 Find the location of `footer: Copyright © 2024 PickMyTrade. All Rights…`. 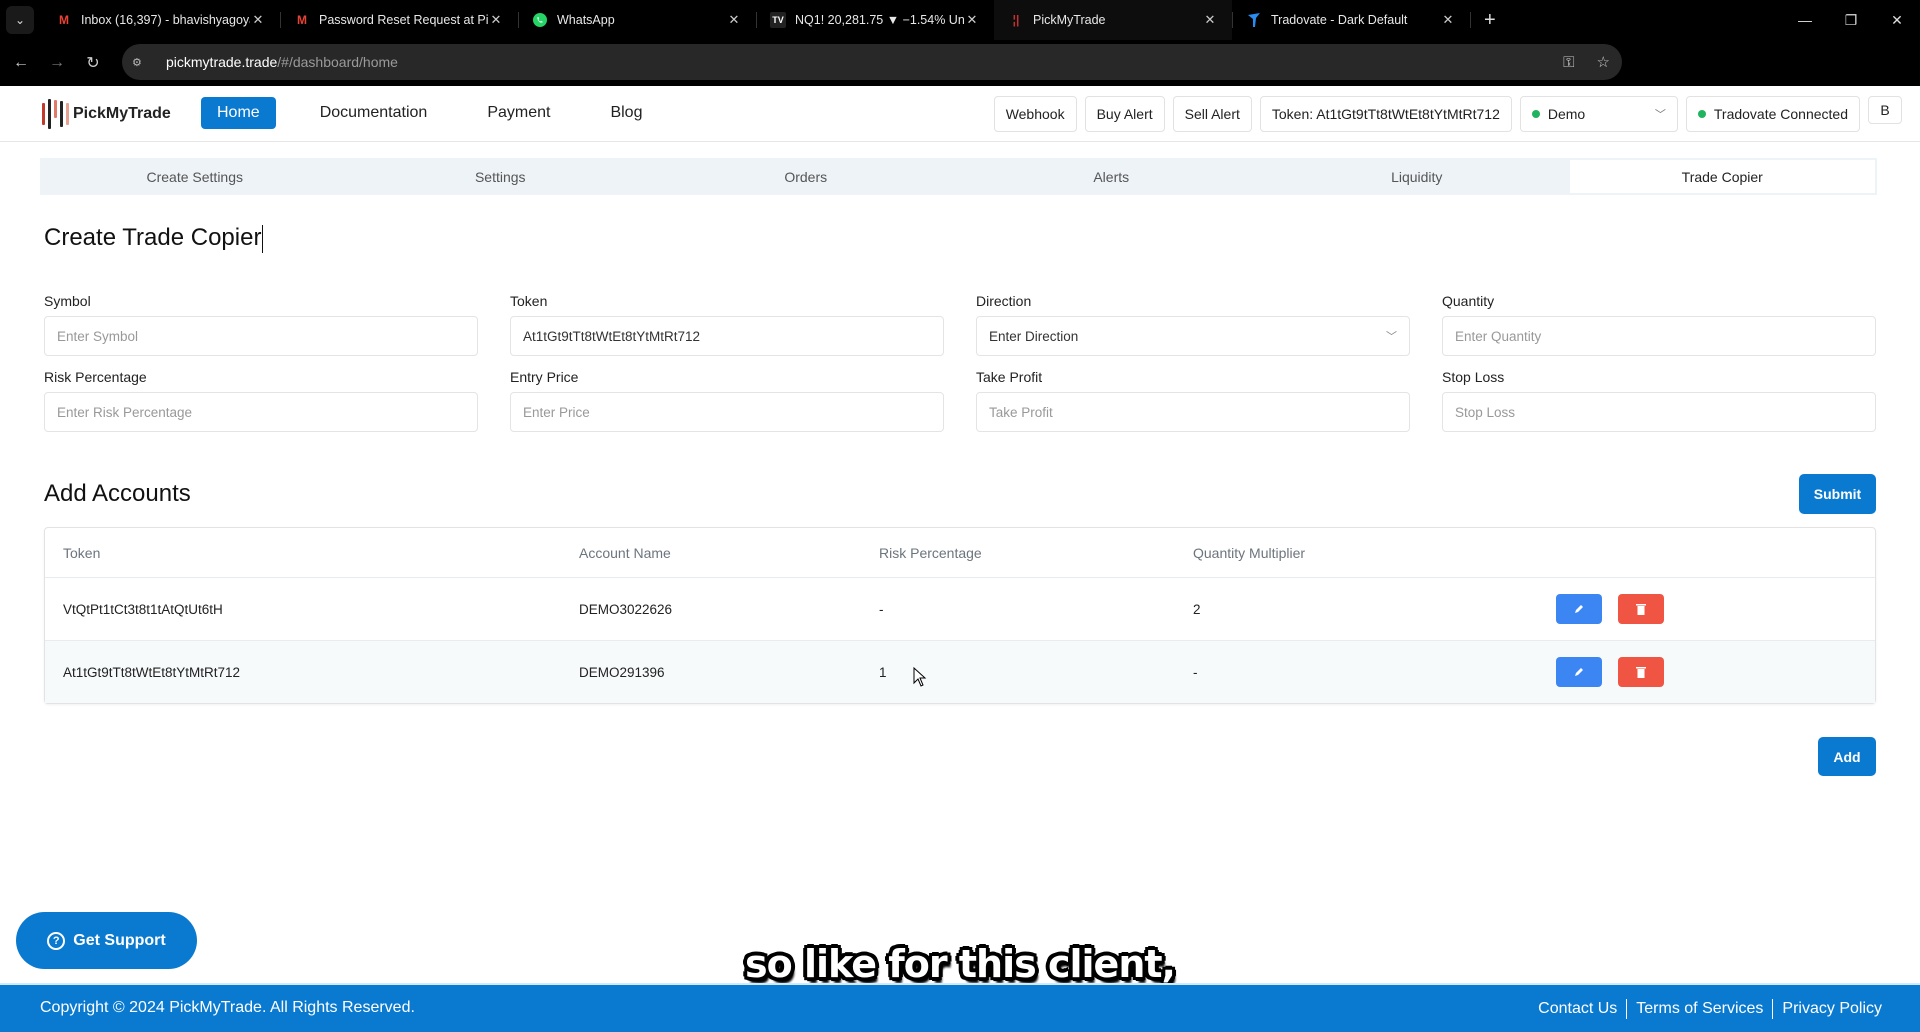

footer: Copyright © 2024 PickMyTrade. All Rights… is located at coordinates (960, 1007).